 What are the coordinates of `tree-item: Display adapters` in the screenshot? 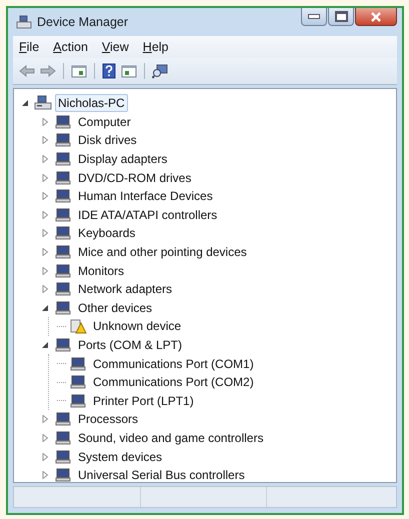 It's located at (122, 159).